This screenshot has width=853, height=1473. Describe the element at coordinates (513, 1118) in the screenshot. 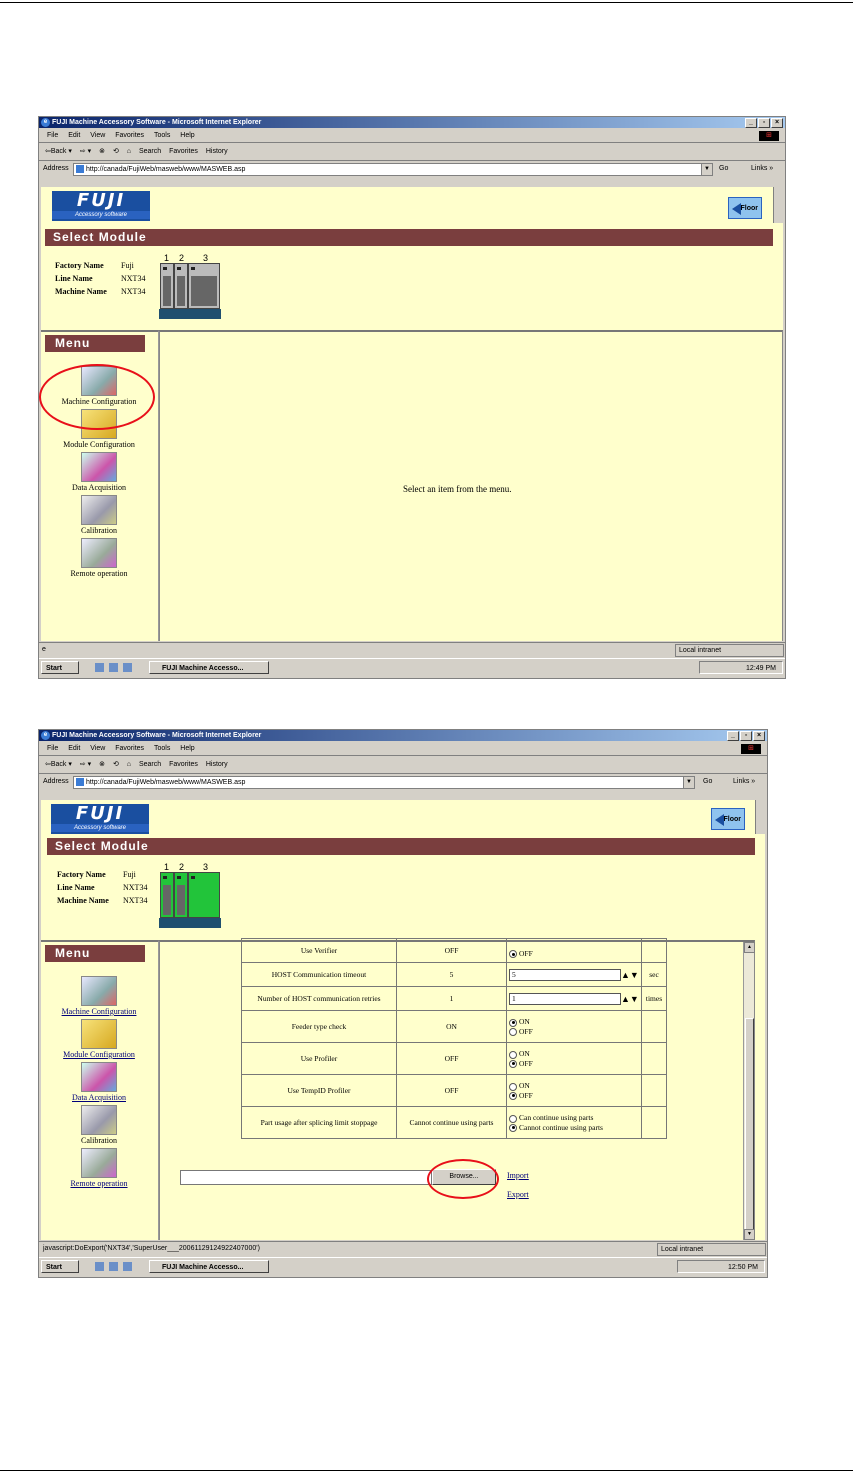

I see `radio-can-continue` at that location.